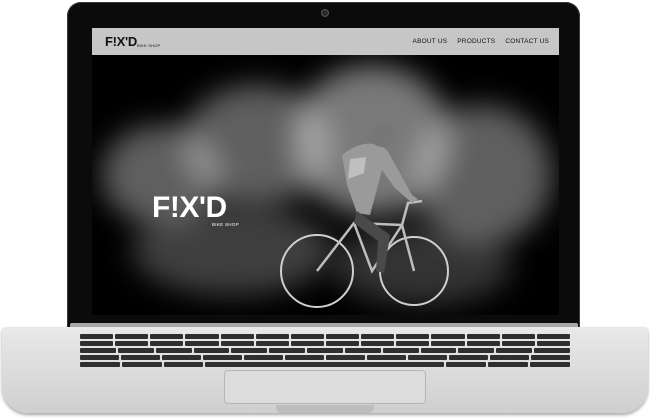 The width and height of the screenshot is (650, 420). I want to click on webcam-icon, so click(325, 13).